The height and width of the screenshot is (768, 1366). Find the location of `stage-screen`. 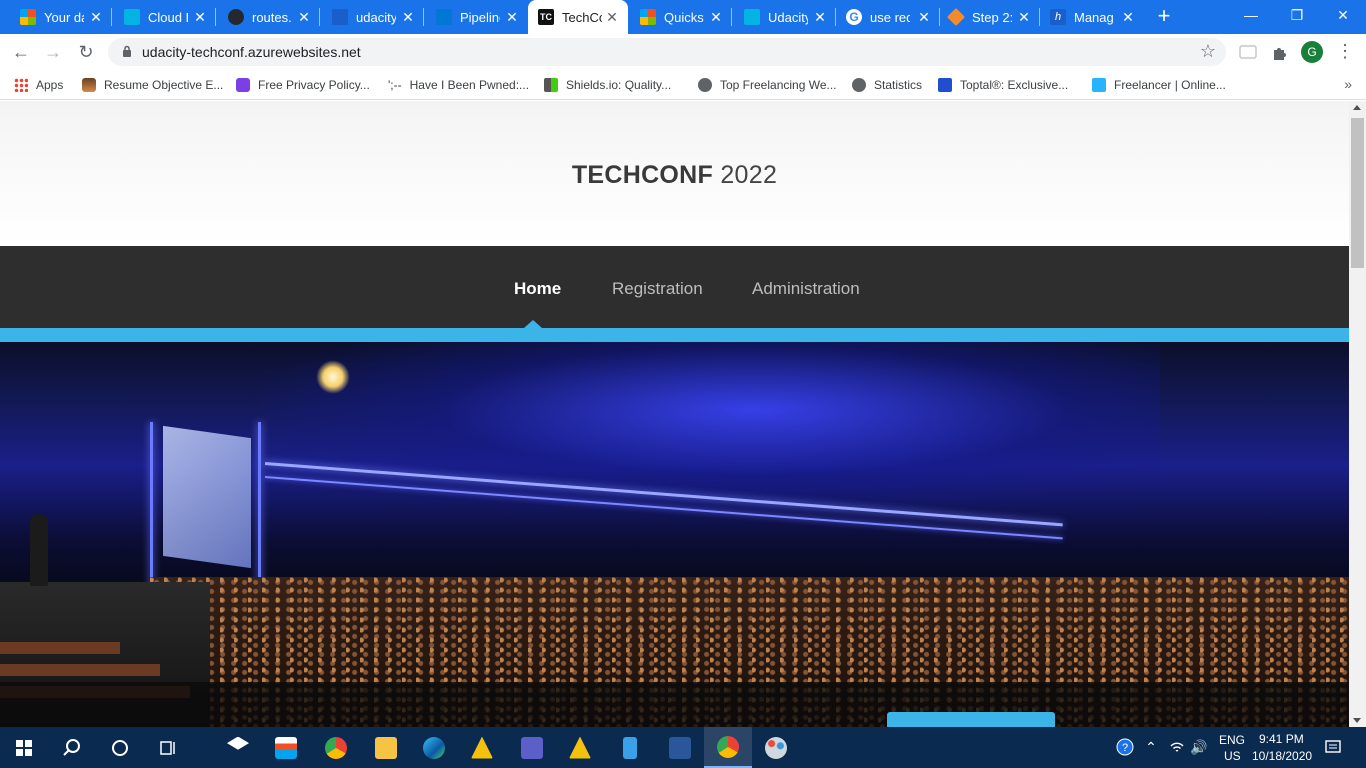

stage-screen is located at coordinates (207, 497).